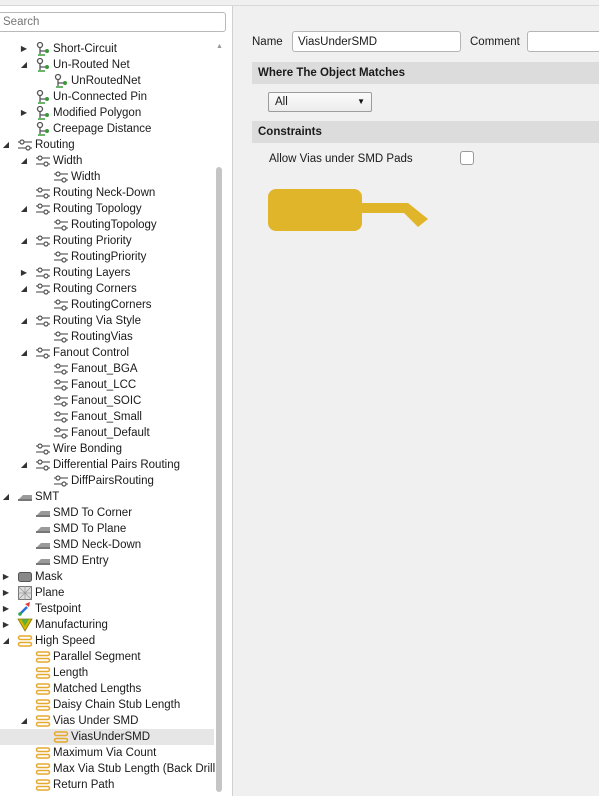  Describe the element at coordinates (107, 705) in the screenshot. I see `tree-item: Daisy Chain Stub Length` at that location.